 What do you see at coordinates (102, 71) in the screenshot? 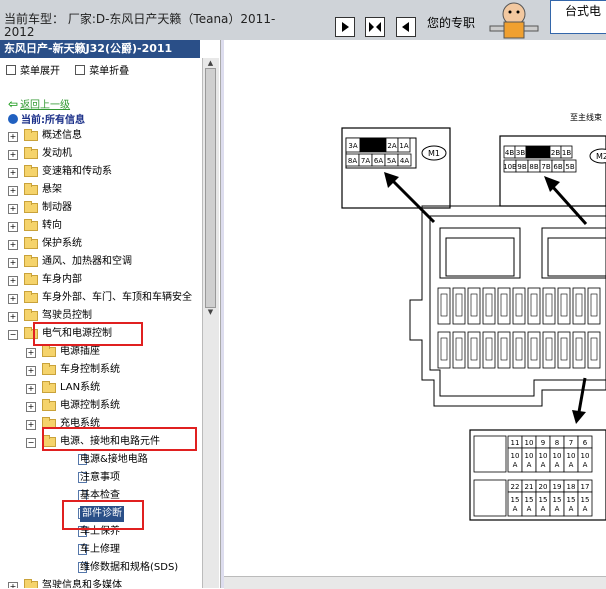
I see `menu-collapse-button: 菜单折叠` at bounding box center [102, 71].